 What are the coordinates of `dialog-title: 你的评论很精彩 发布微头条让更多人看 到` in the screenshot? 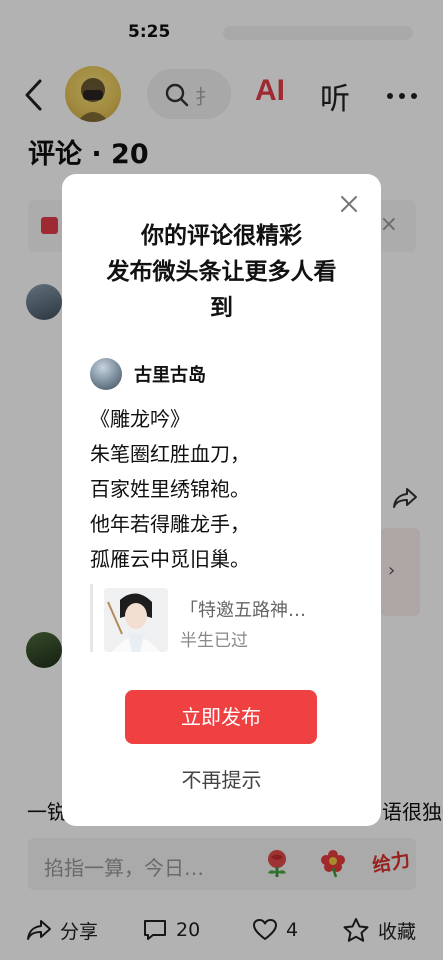 It's located at (221, 272).